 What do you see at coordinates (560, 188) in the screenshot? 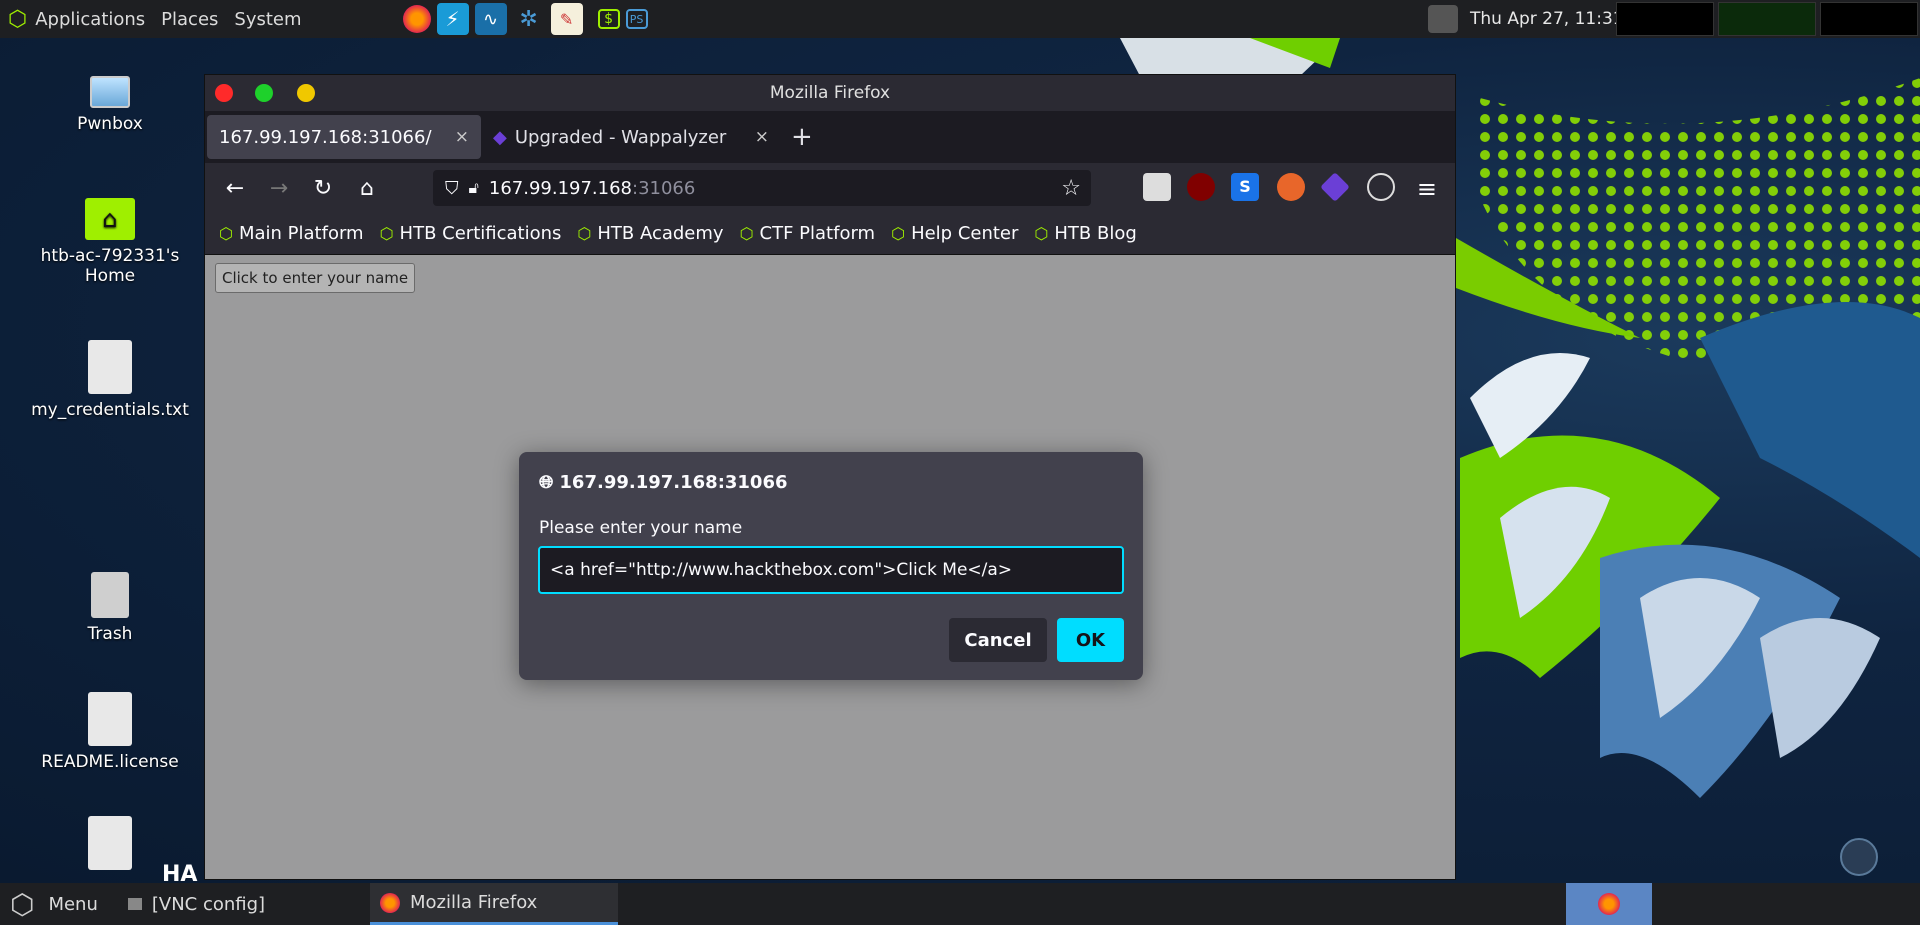
I see `url-host: 167.99.197.168` at bounding box center [560, 188].